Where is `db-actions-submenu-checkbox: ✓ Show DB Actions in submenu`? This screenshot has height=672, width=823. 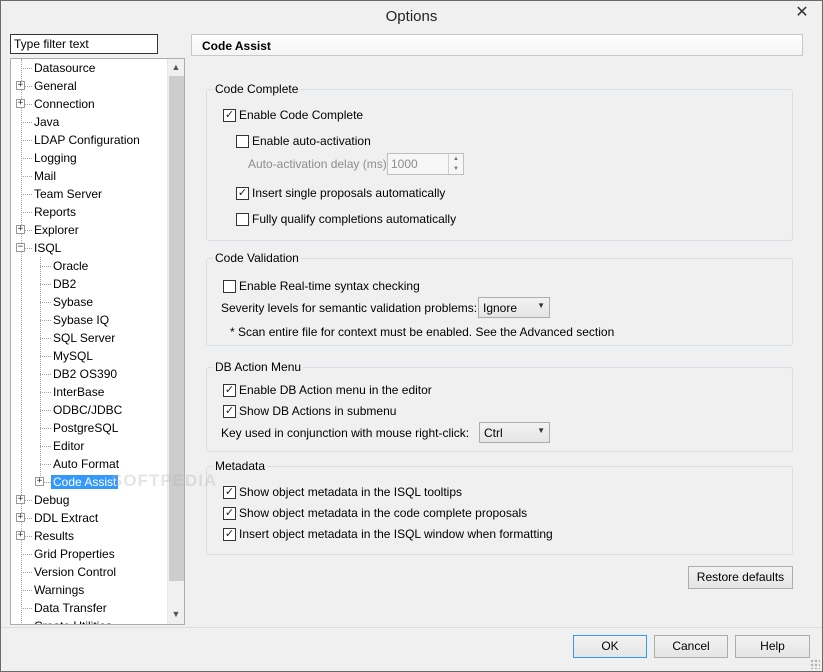 db-actions-submenu-checkbox: ✓ Show DB Actions in submenu is located at coordinates (309, 411).